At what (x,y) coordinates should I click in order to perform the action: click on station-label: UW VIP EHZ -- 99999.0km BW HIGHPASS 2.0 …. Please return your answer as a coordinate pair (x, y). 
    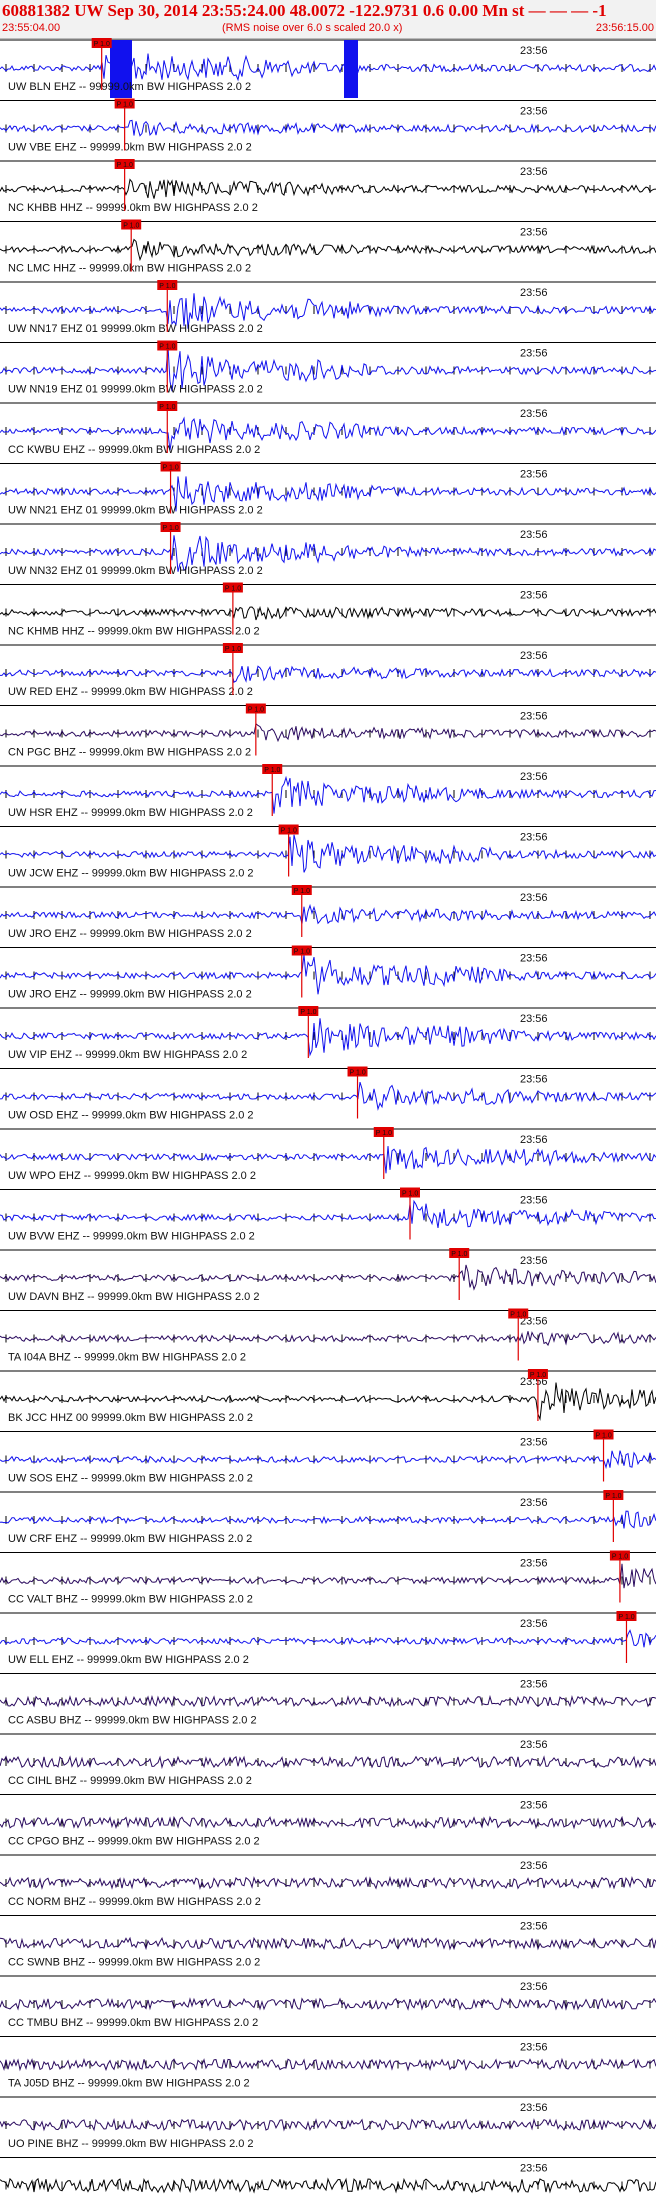
    Looking at the image, I should click on (127, 1055).